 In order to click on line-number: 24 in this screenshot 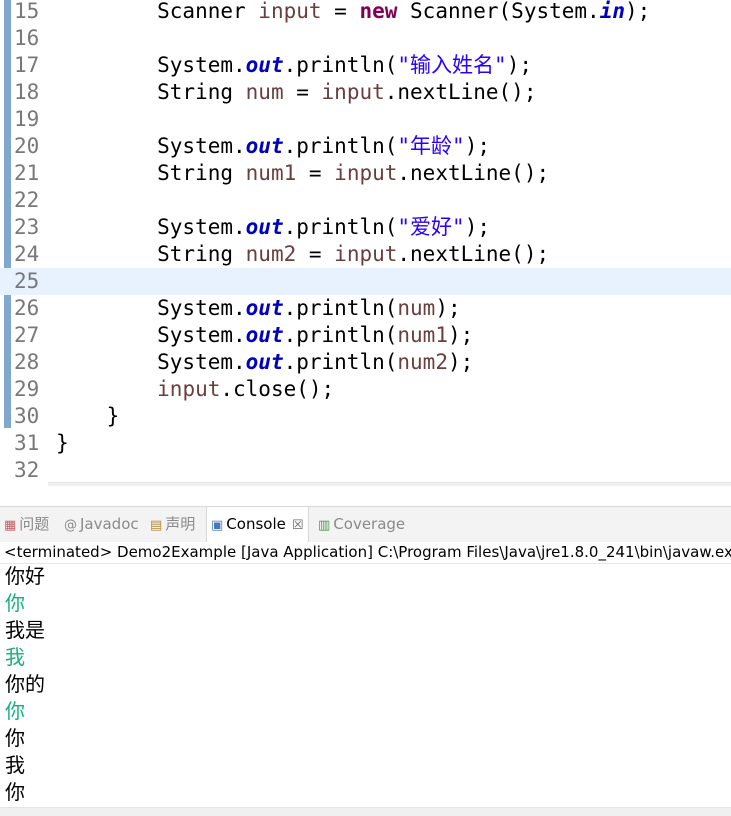, I will do `click(27, 254)`.